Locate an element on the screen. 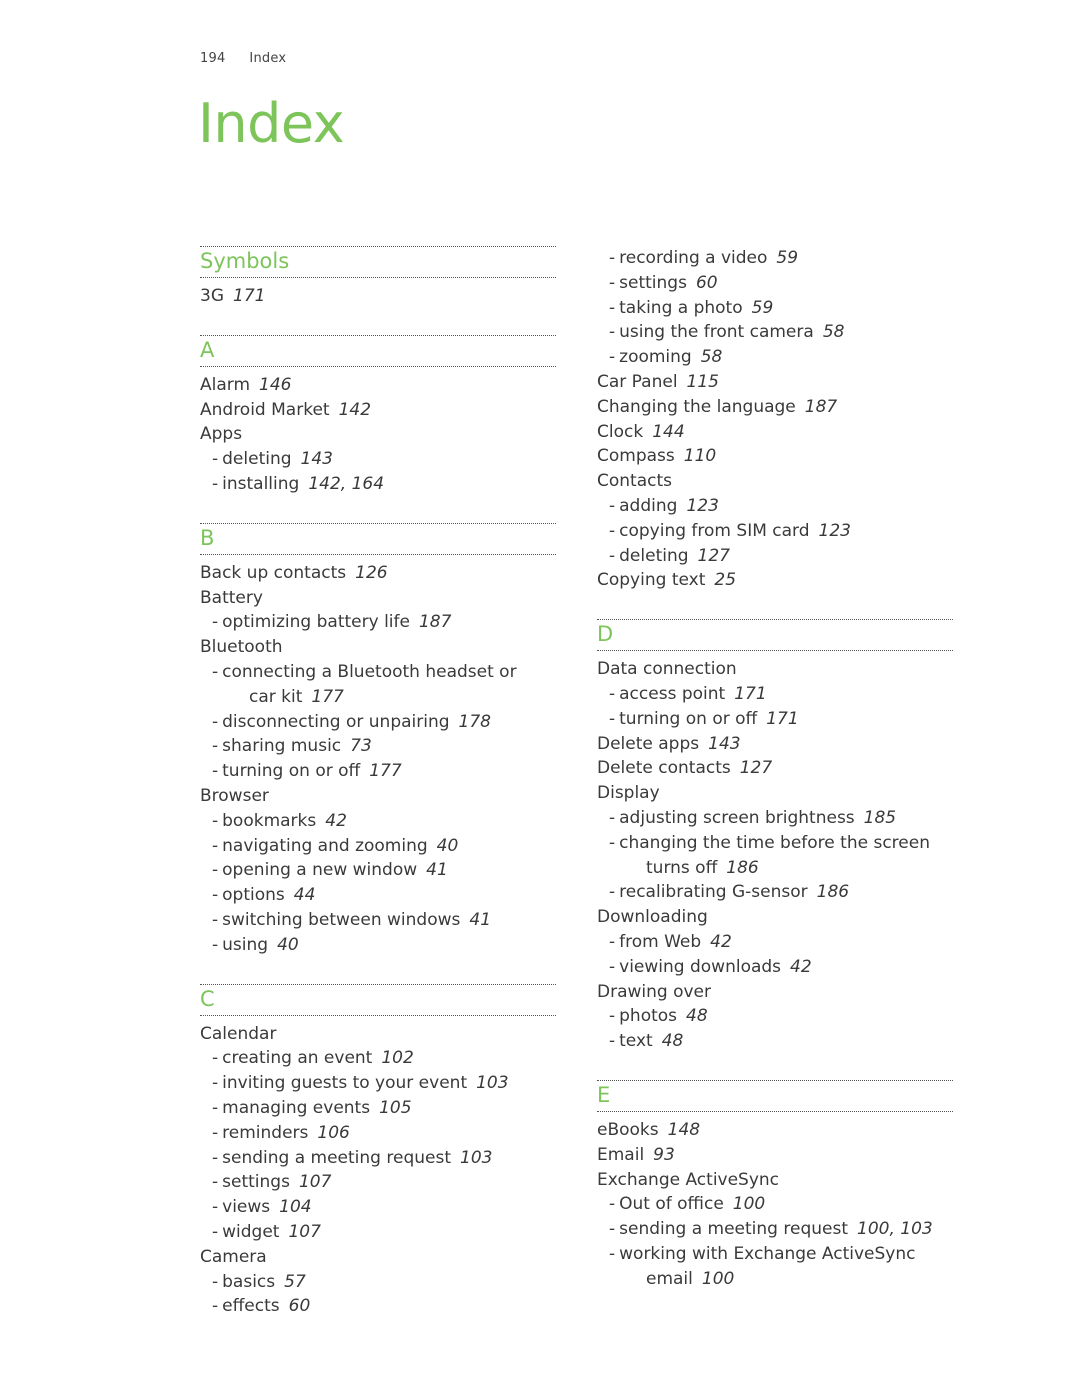  entry-term: inviting guests to your event is located at coordinates (345, 1083).